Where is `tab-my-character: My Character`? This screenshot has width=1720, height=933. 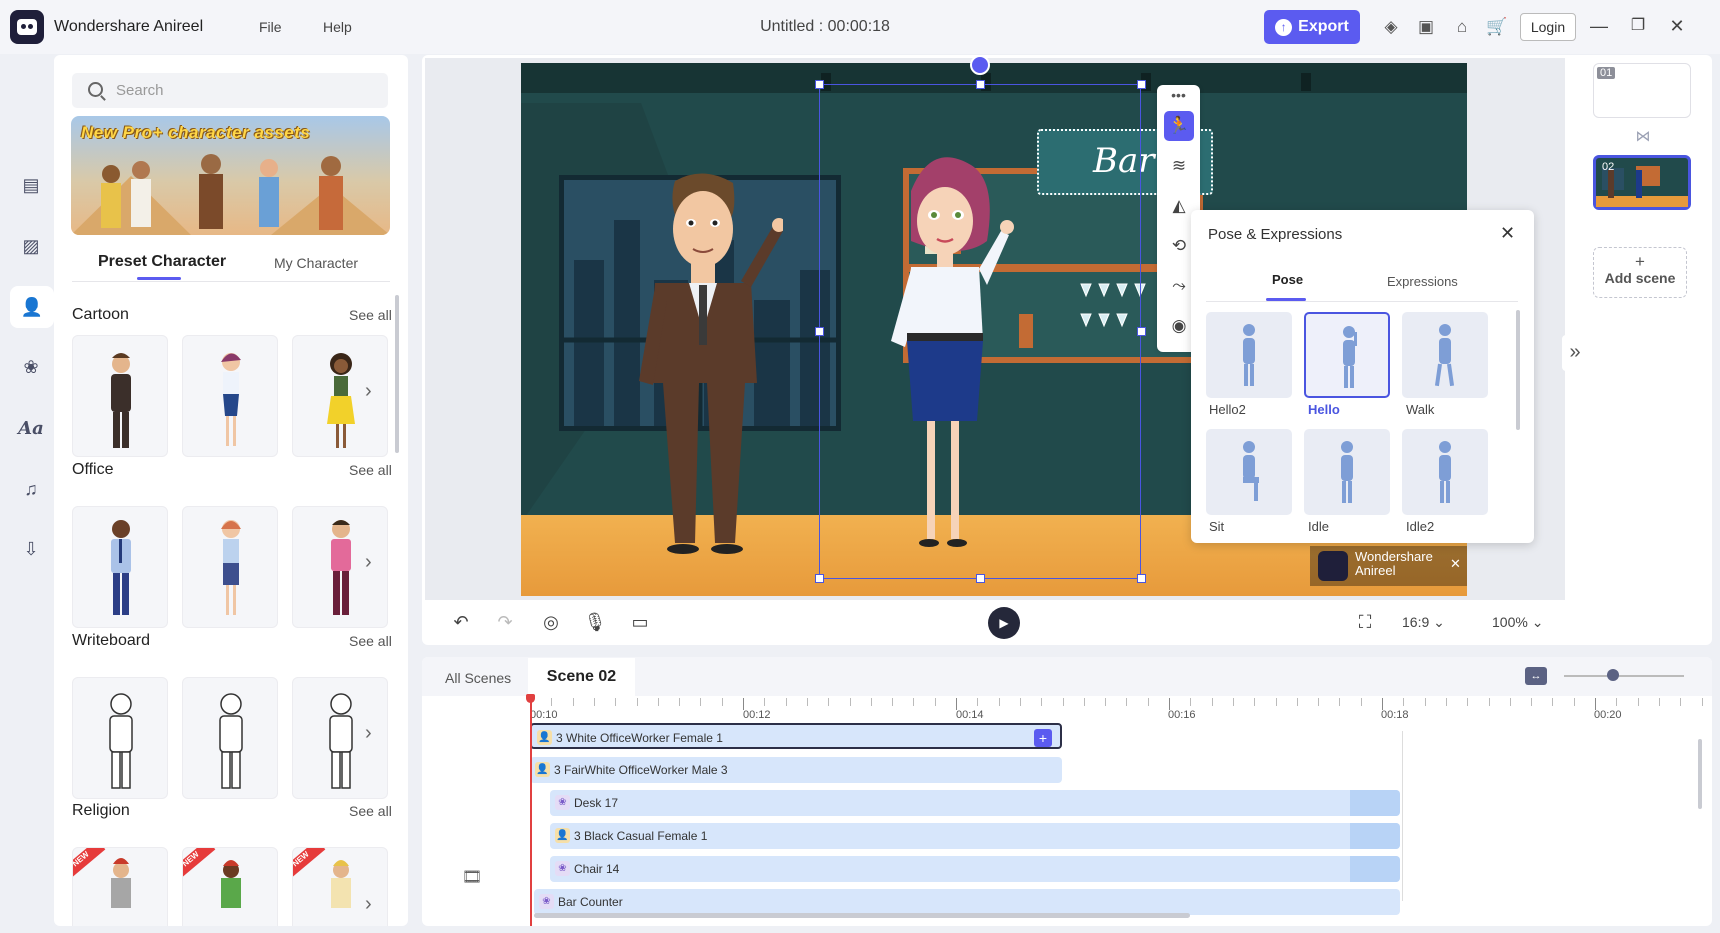 tab-my-character: My Character is located at coordinates (316, 263).